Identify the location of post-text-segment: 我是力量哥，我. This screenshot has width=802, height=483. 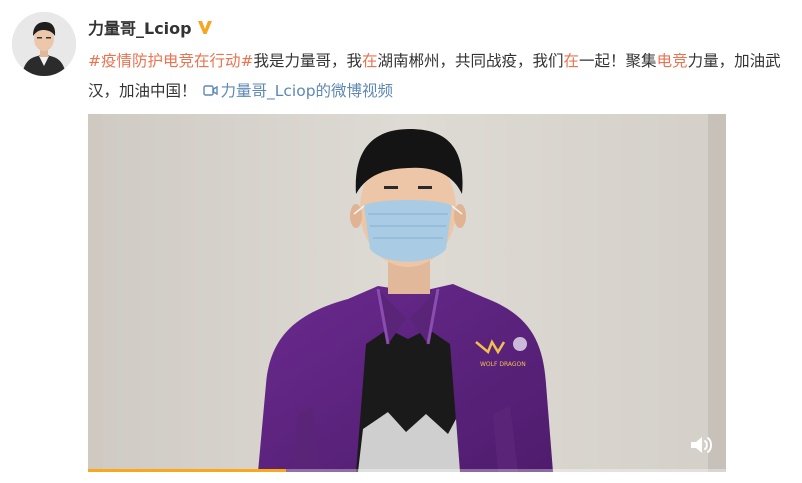
(307, 61).